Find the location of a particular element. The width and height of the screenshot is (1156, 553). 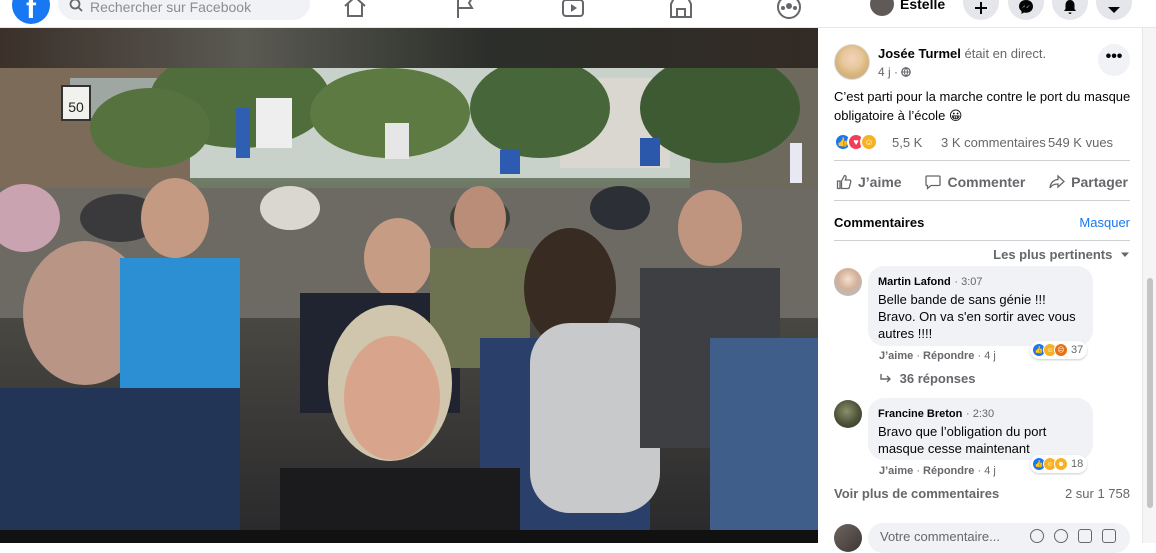

author-name: Josée Turmel is located at coordinates (919, 53).